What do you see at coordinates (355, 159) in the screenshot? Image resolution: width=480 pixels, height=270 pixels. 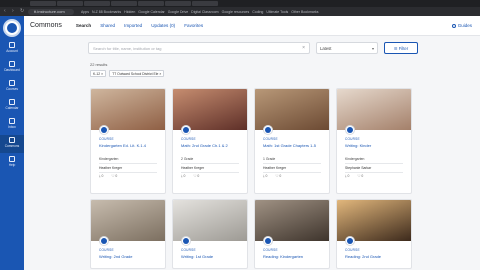 I see `card-grade: Kindergarten` at bounding box center [355, 159].